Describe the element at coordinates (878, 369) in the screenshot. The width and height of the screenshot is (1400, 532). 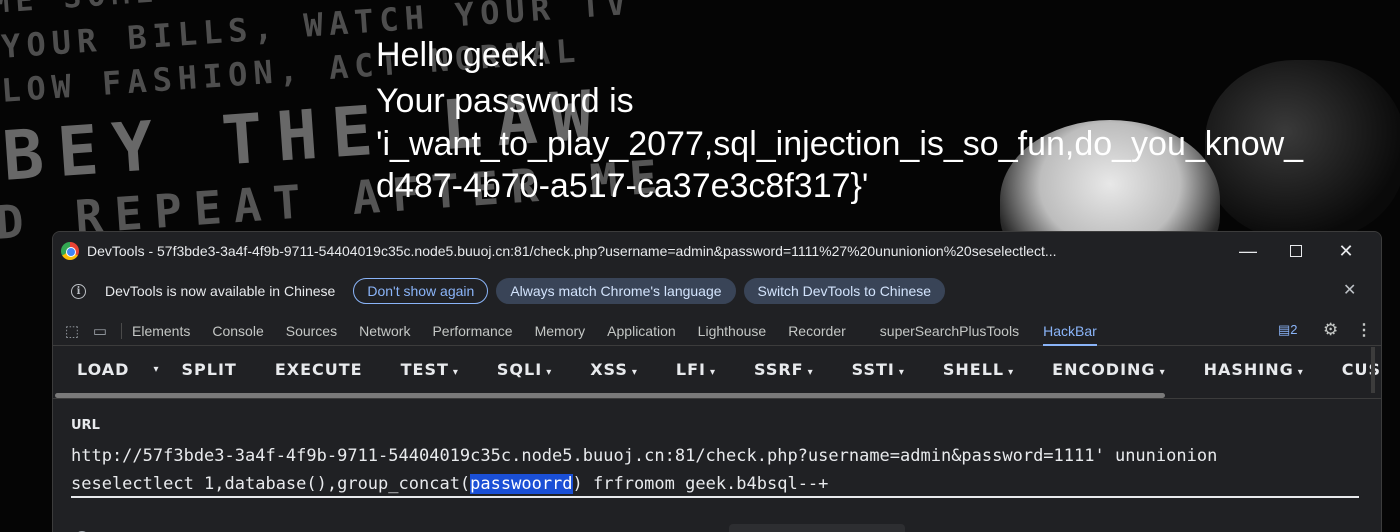
I see `ssti-menu-button: SSTI ▾` at that location.